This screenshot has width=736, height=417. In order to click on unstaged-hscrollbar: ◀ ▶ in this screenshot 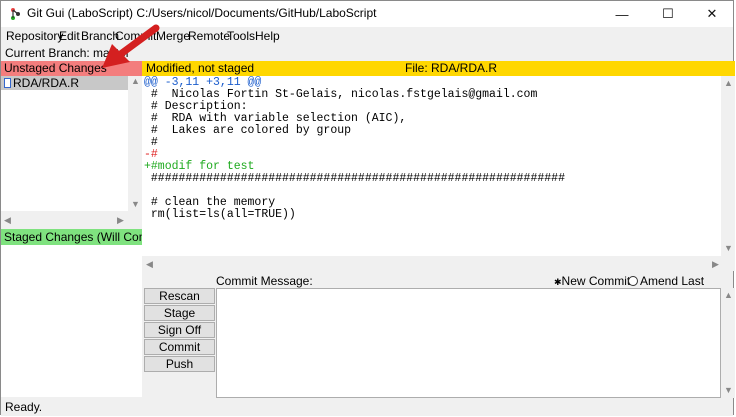, I will do `click(71, 220)`.